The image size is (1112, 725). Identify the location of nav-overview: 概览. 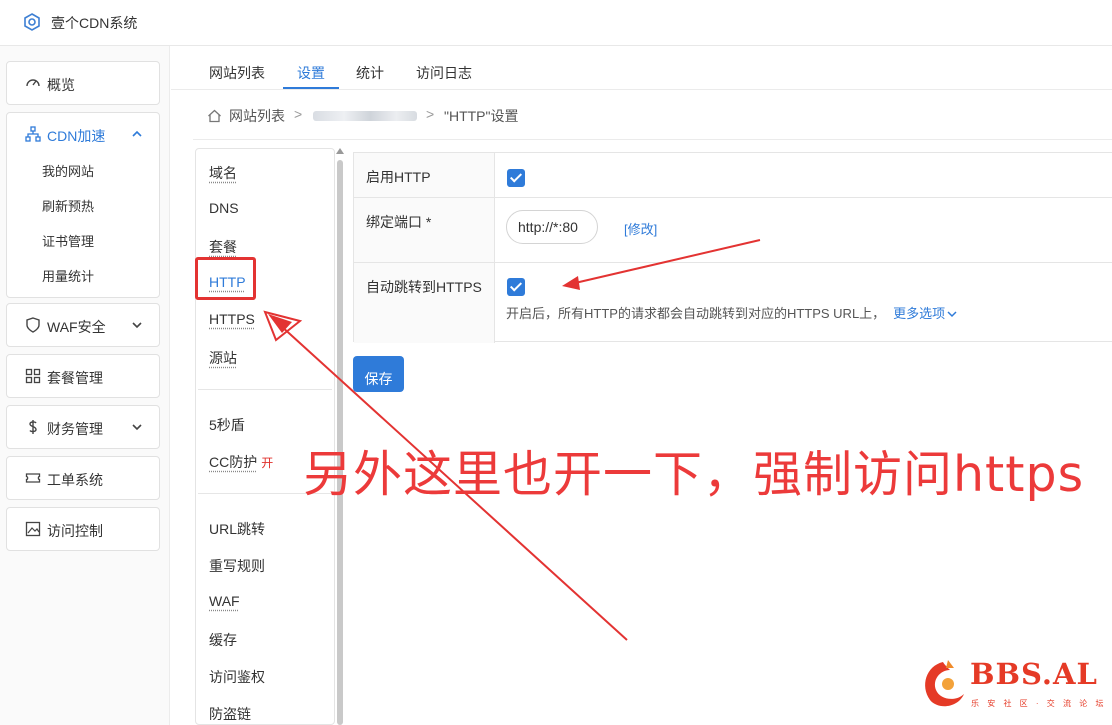
(83, 83).